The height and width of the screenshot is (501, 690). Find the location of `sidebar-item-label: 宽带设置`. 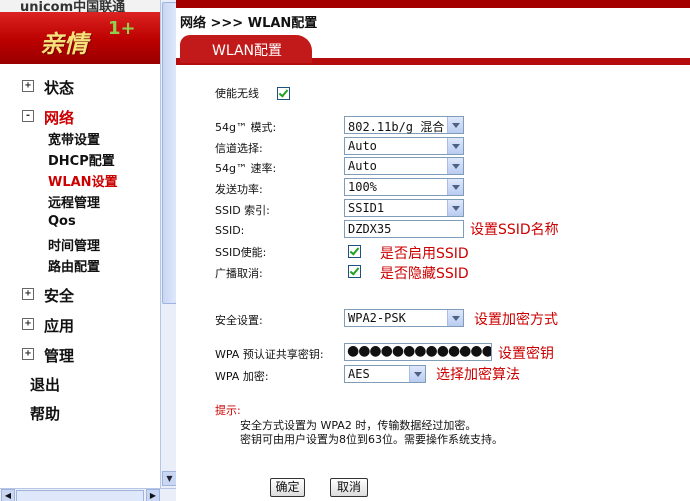

sidebar-item-label: 宽带设置 is located at coordinates (74, 138).